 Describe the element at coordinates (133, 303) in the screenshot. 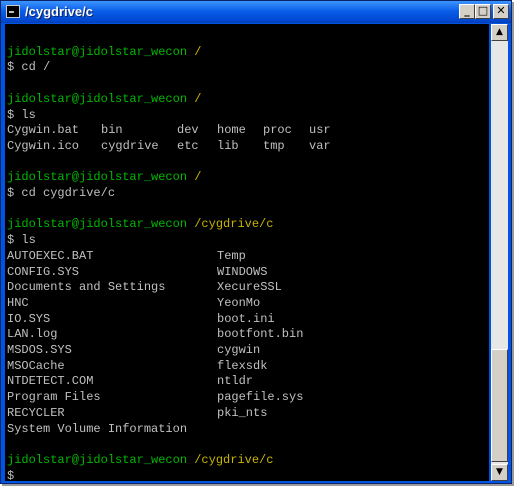

I see `ls-row: HNC YeonMo` at that location.